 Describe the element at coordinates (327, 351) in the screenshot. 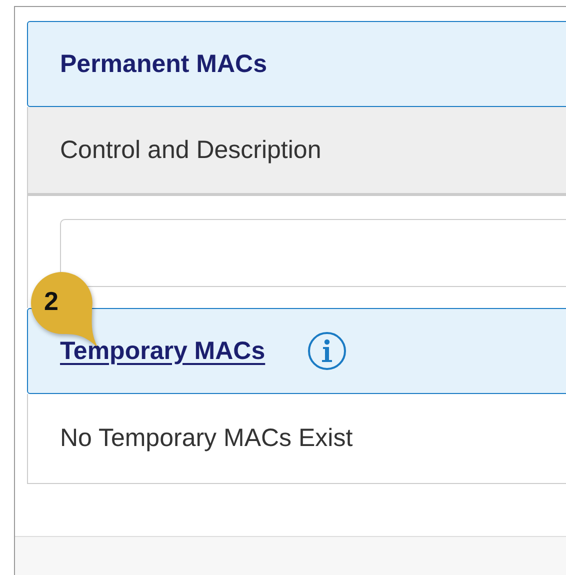

I see `info-icon` at that location.